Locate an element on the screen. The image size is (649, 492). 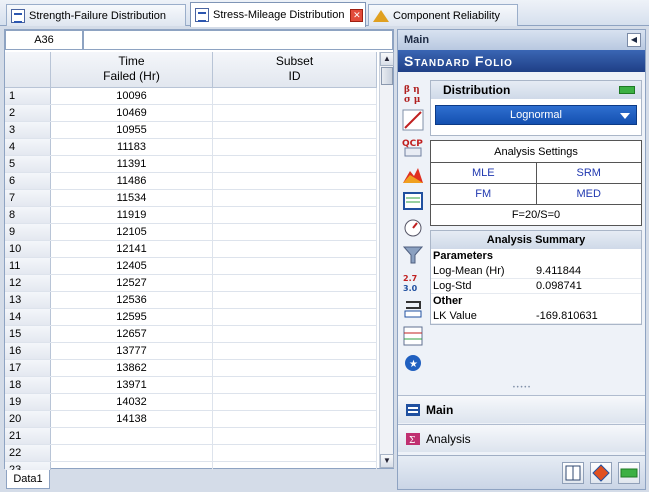
table-row: 3 10955 is located at coordinates (191, 130).